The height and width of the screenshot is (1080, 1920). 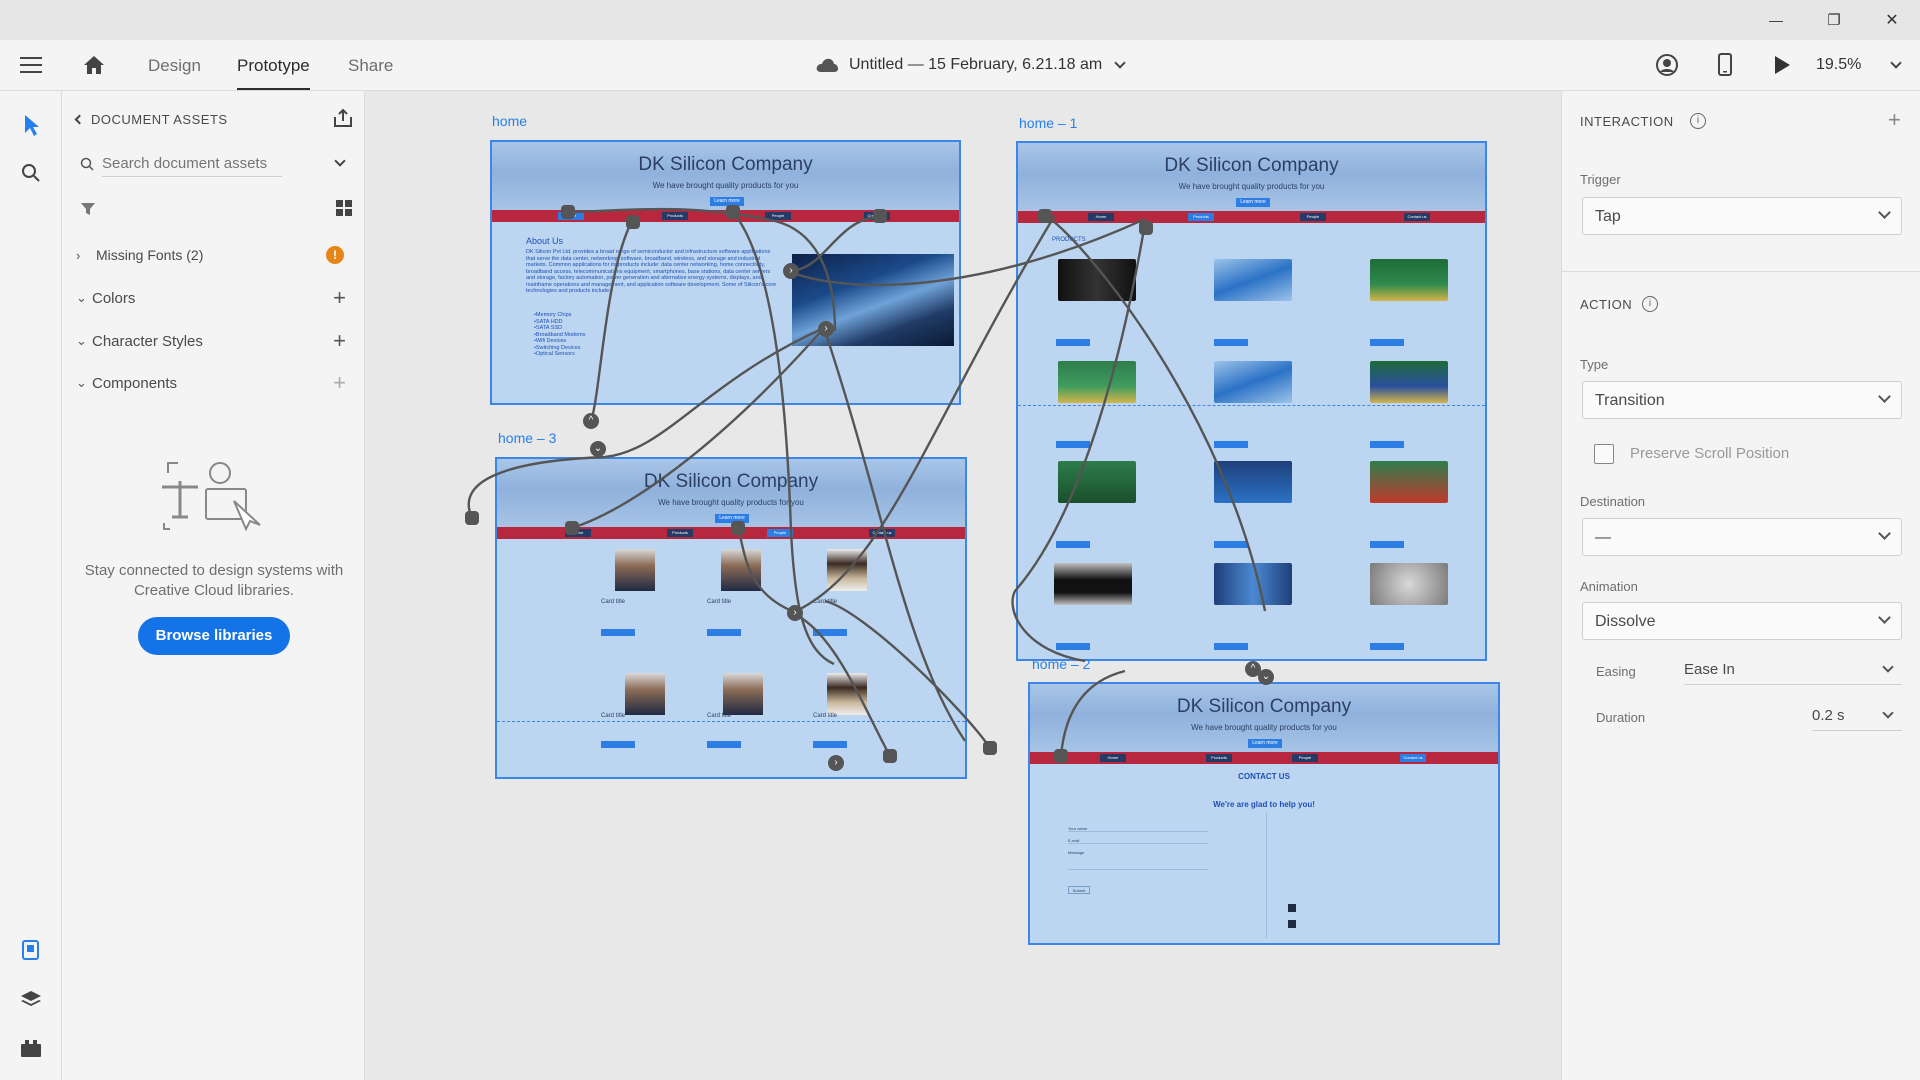 What do you see at coordinates (213, 341) in the screenshot?
I see `character-styles-section: ⌄ Character Styles +` at bounding box center [213, 341].